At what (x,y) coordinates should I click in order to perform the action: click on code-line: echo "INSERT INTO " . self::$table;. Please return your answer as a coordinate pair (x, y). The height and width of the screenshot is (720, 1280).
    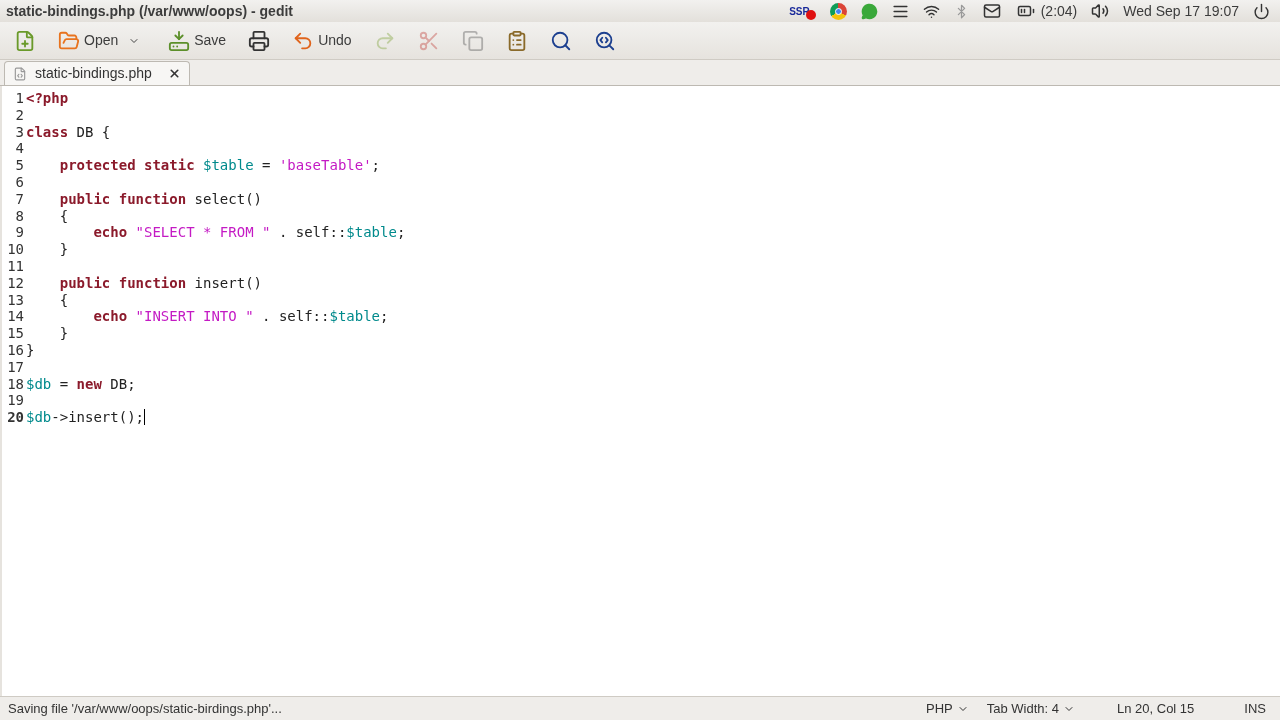
    Looking at the image, I should click on (240, 317).